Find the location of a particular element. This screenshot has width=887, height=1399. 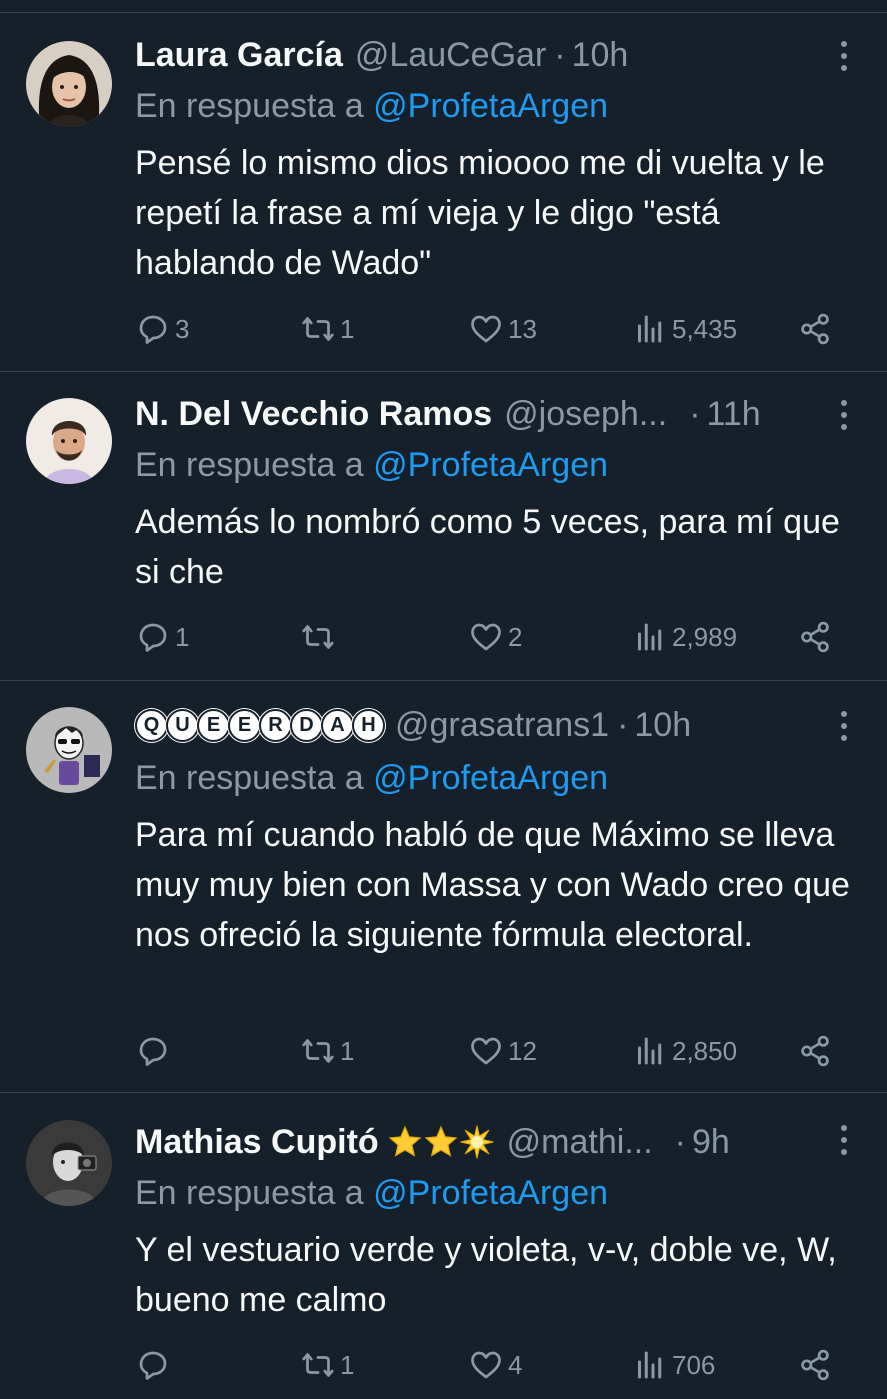

tweet-header: Laura García @LauCeGar · 10h is located at coordinates (496, 55).